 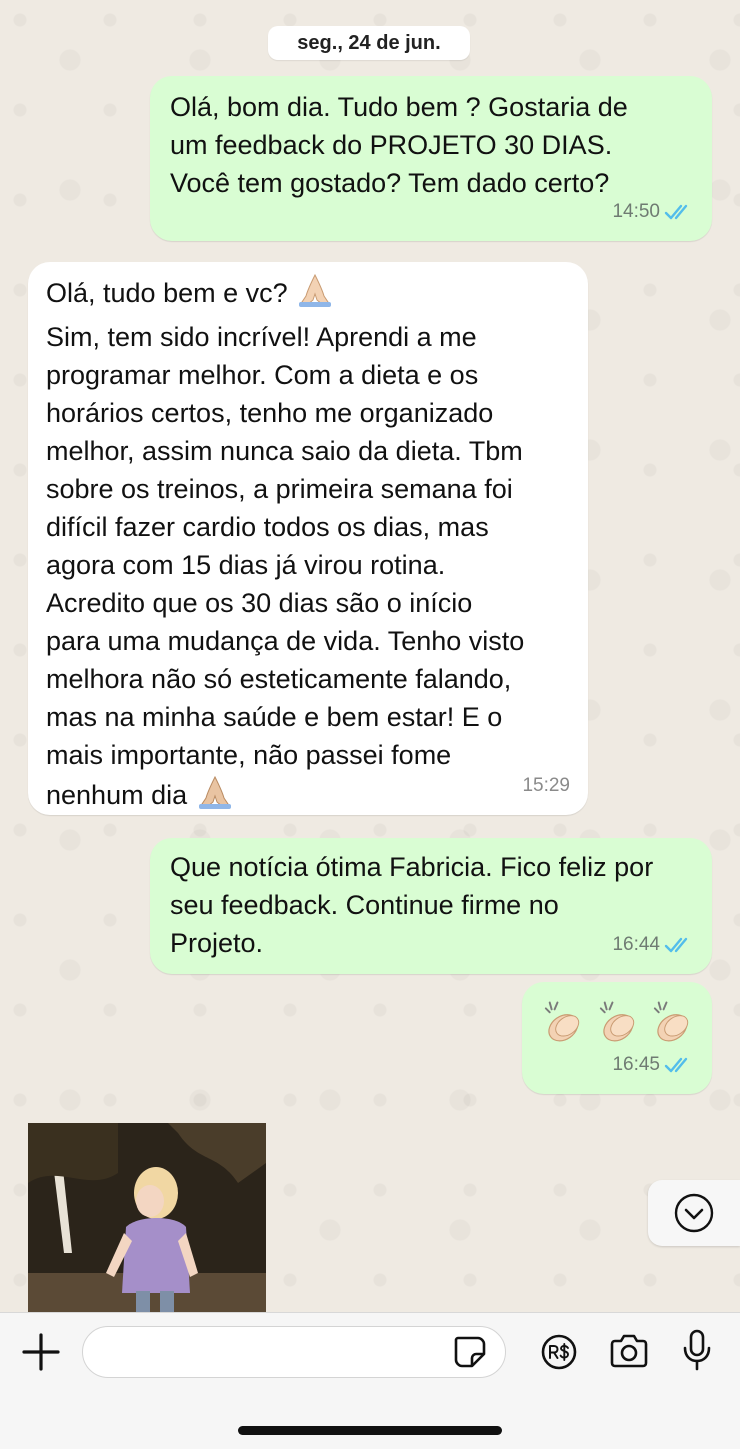 I want to click on message-time: 16:44, so click(x=636, y=944).